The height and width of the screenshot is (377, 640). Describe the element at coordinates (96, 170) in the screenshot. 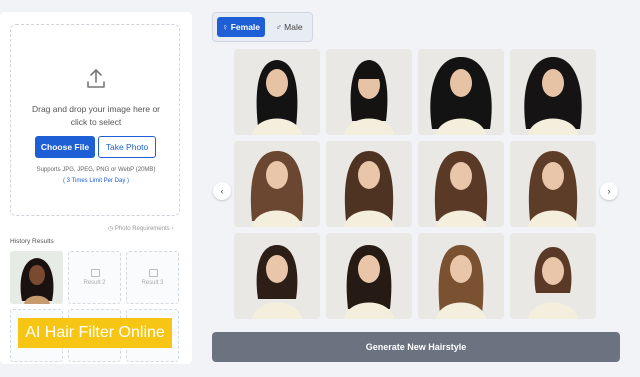

I see `supported-formats: Supports JPG, JPEG, PNG or WebP (20MB)` at that location.